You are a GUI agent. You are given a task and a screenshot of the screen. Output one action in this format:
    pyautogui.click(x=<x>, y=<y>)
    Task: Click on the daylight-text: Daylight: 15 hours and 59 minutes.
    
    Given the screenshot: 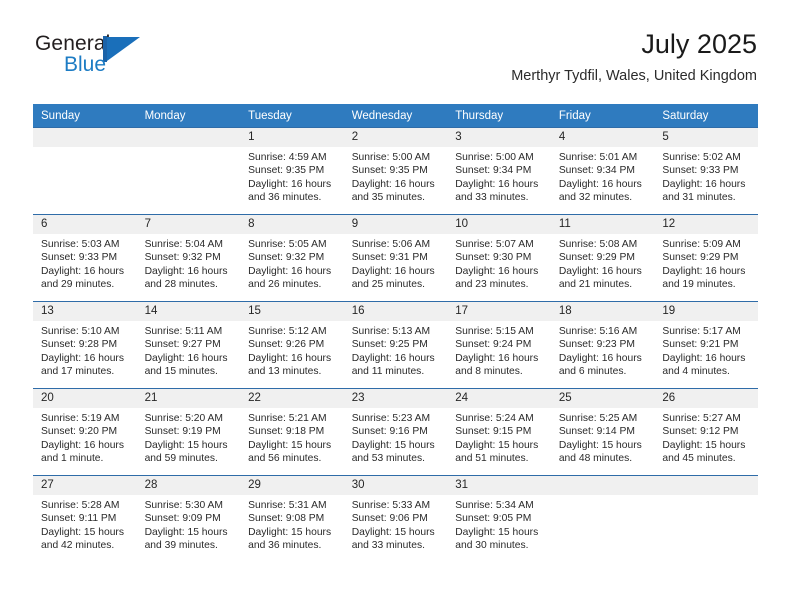 What is the action you would take?
    pyautogui.click(x=186, y=452)
    